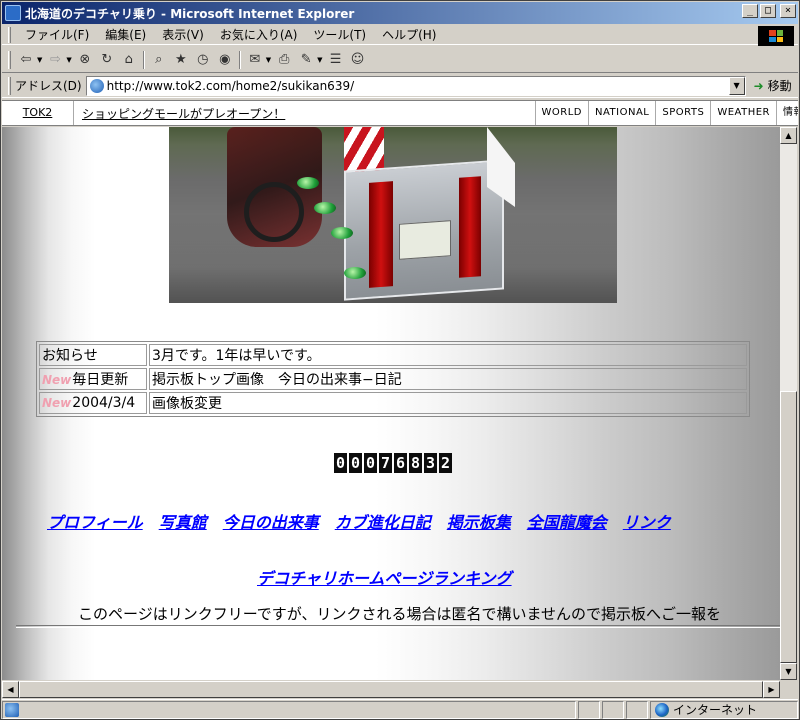  Describe the element at coordinates (107, 60) in the screenshot. I see `refresh-icon: ↻` at that location.